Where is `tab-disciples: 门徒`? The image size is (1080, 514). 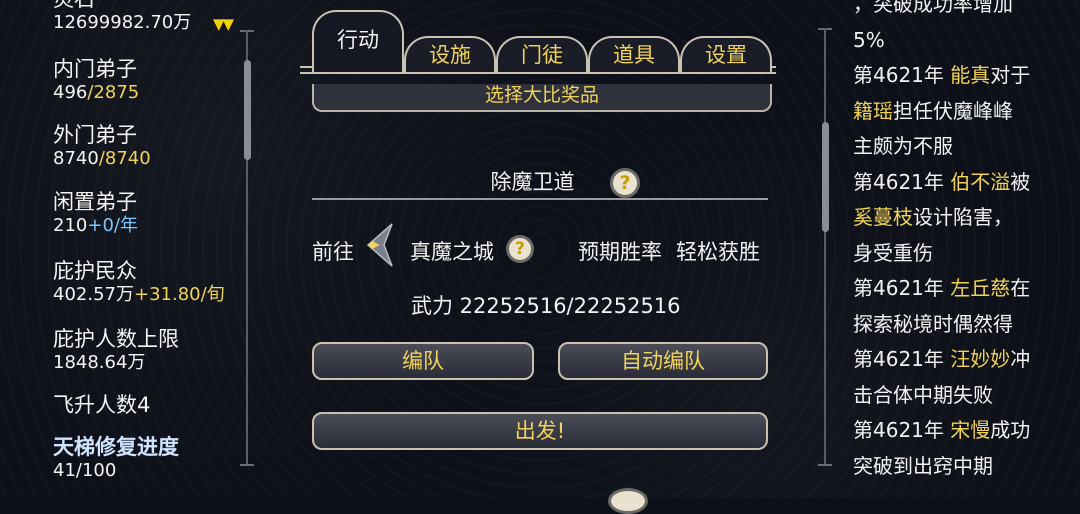
tab-disciples: 门徒 is located at coordinates (542, 54).